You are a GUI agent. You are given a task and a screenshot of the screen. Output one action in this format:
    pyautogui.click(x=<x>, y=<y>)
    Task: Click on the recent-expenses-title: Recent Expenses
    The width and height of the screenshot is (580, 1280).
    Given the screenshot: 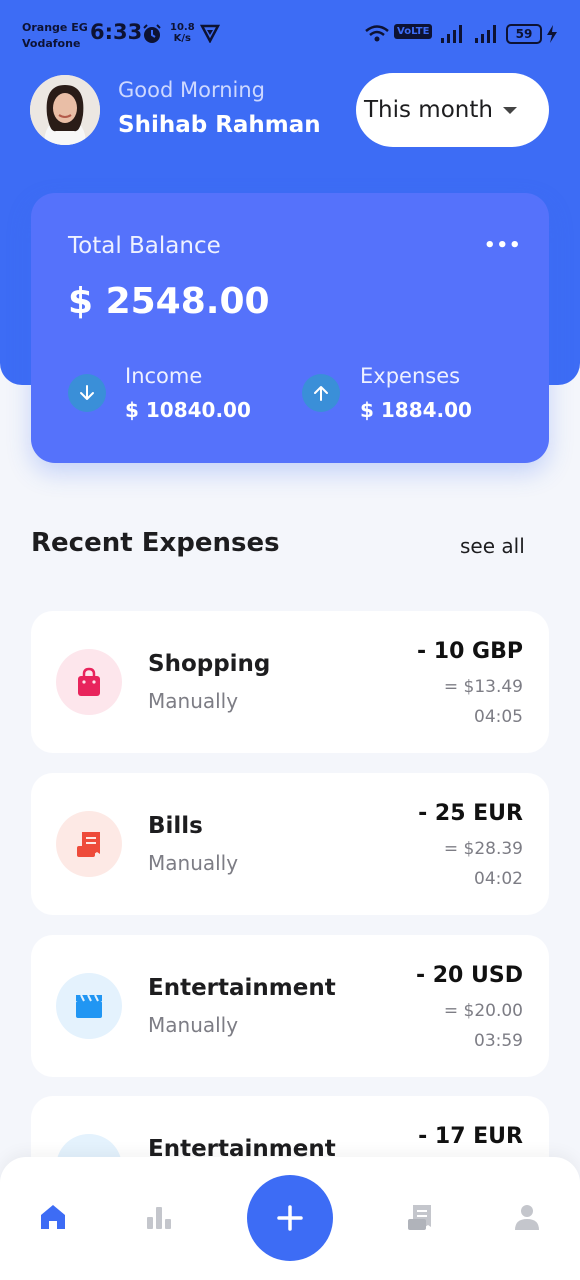 What is the action you would take?
    pyautogui.click(x=155, y=543)
    